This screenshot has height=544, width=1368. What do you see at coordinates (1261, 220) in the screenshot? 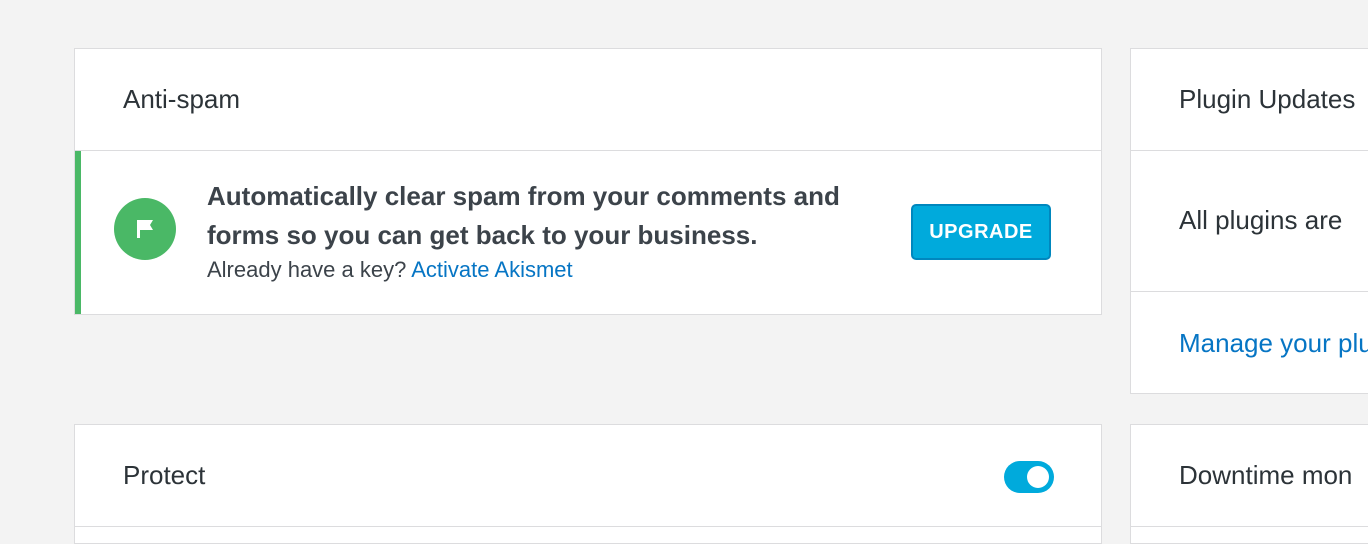
I see `plugin-status-text: All plugins are` at bounding box center [1261, 220].